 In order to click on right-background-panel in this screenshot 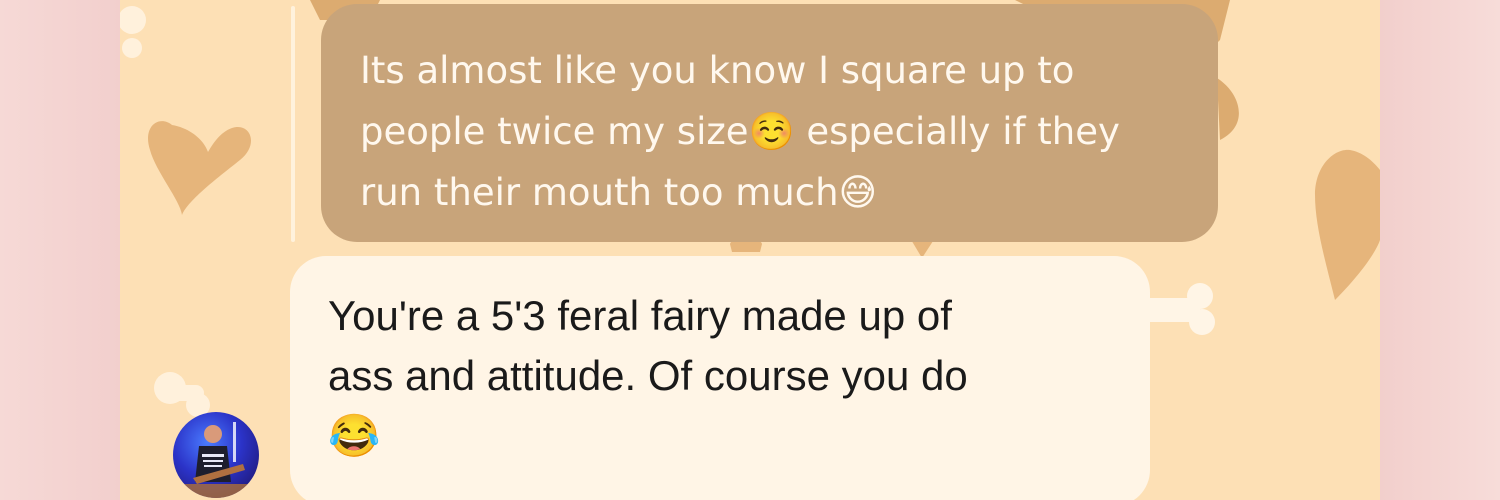, I will do `click(1440, 250)`.